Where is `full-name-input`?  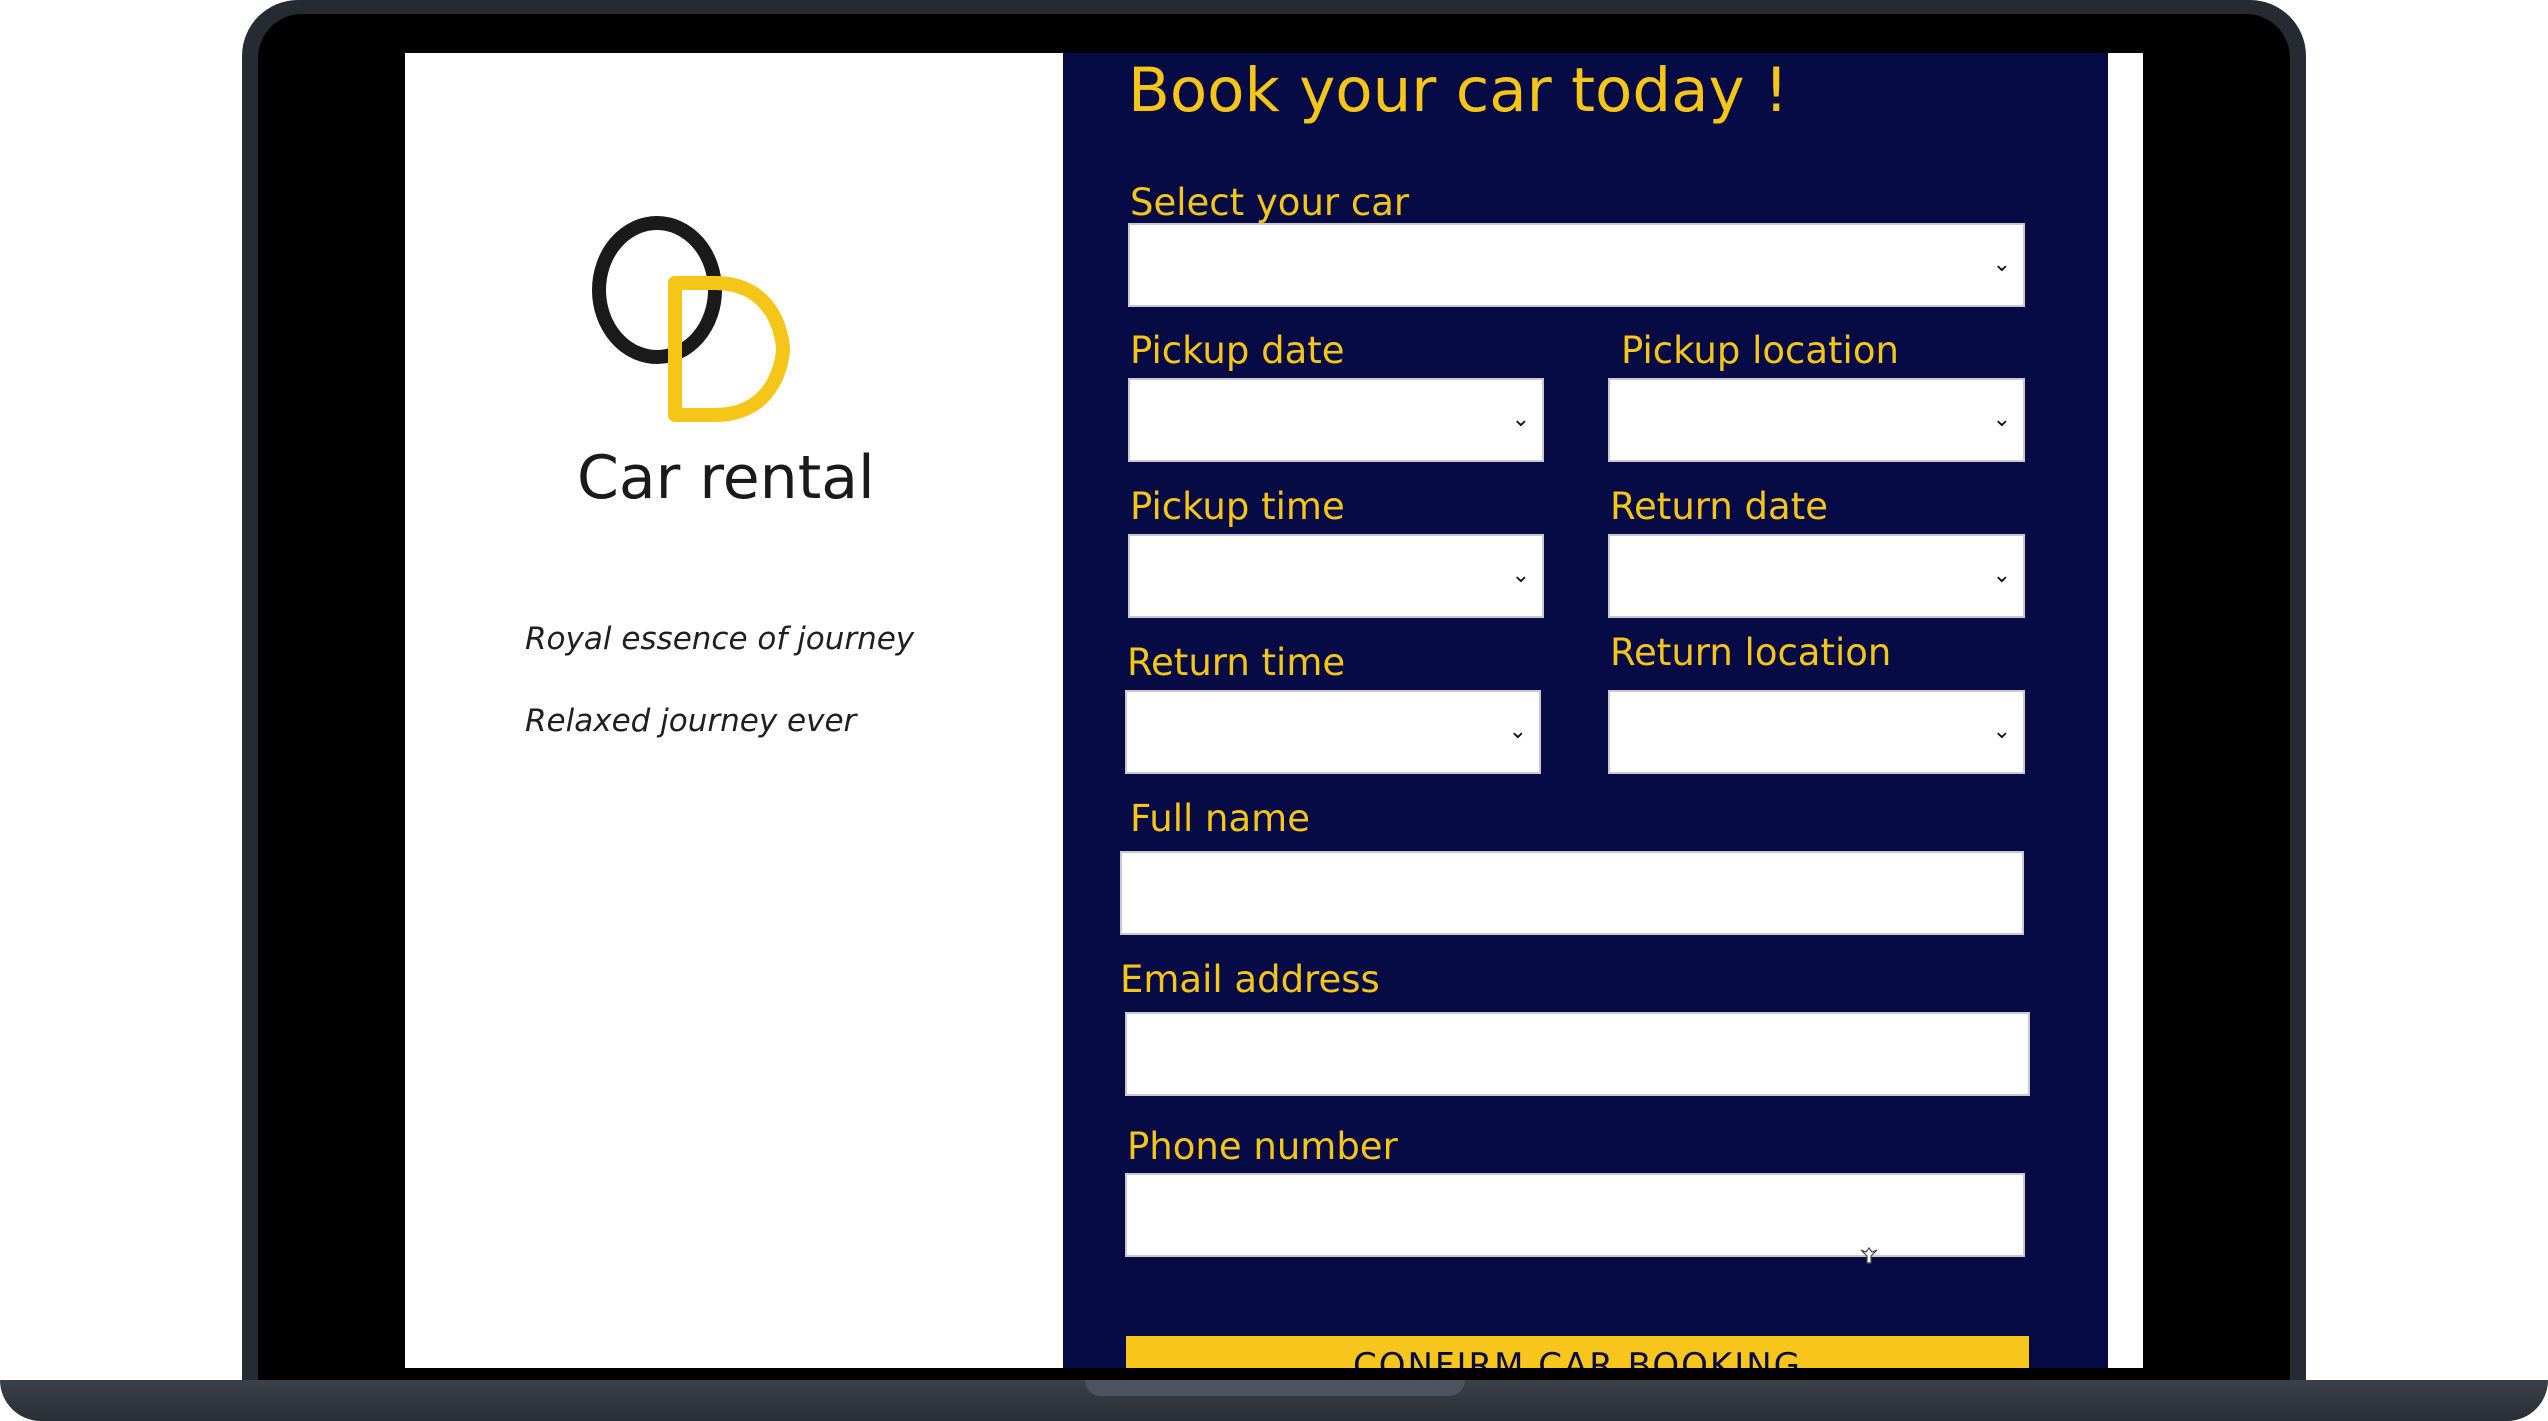
full-name-input is located at coordinates (1572, 893).